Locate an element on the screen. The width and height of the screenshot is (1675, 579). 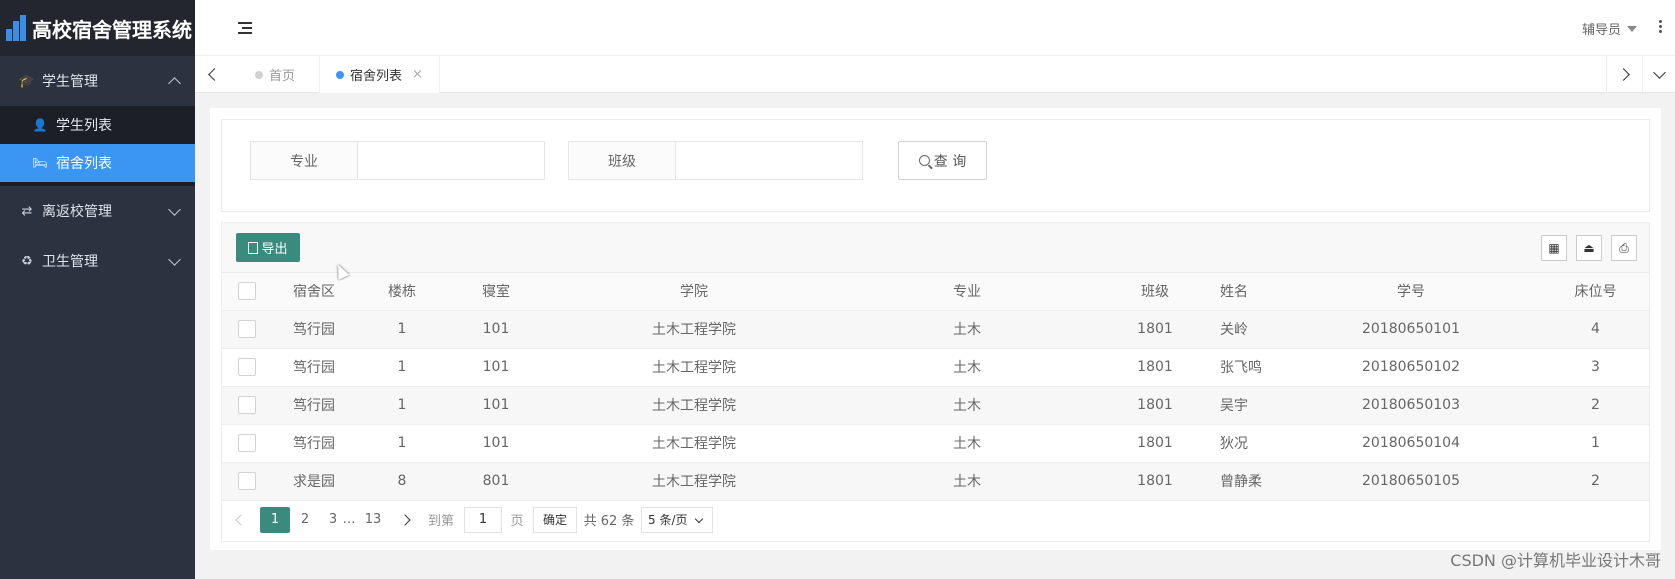
table-cell: 笃行园 is located at coordinates (314, 405).